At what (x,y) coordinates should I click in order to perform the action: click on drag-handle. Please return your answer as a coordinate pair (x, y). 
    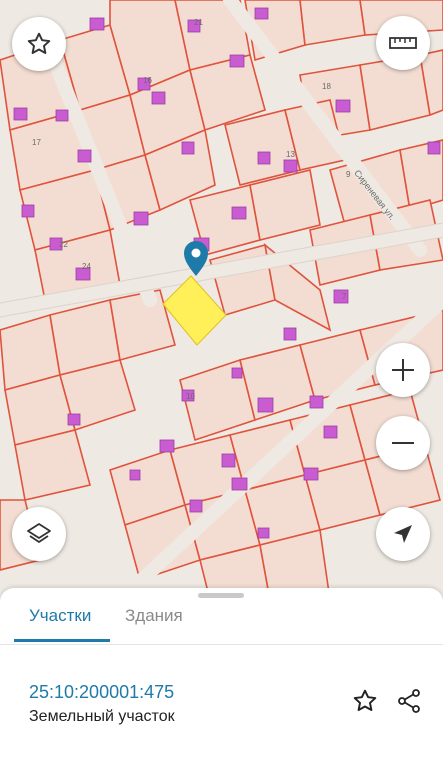
    Looking at the image, I should click on (221, 595).